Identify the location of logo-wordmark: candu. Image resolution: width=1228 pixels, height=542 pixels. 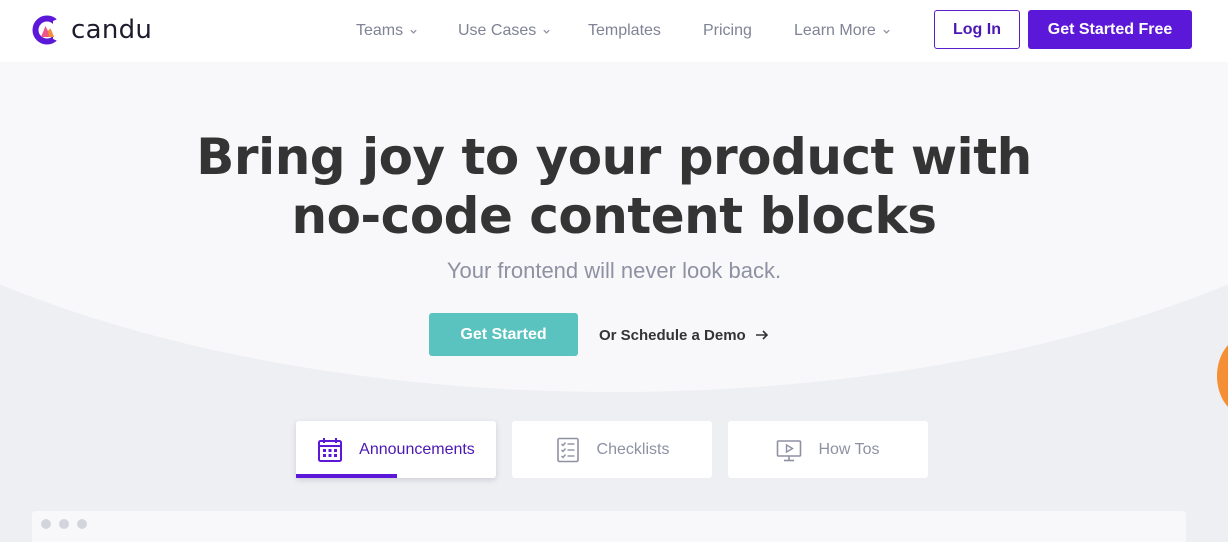
(112, 30).